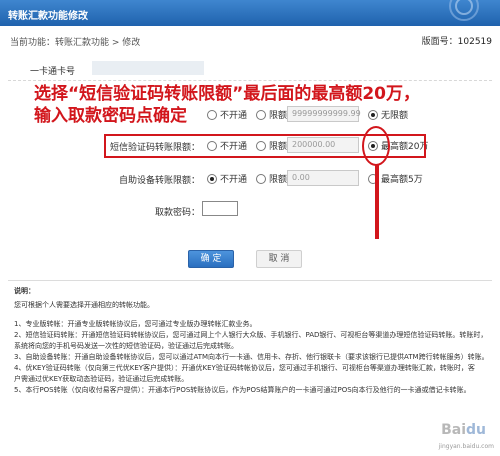 The width and height of the screenshot is (500, 456). What do you see at coordinates (377, 201) in the screenshot?
I see `highlight-pointer-line` at bounding box center [377, 201].